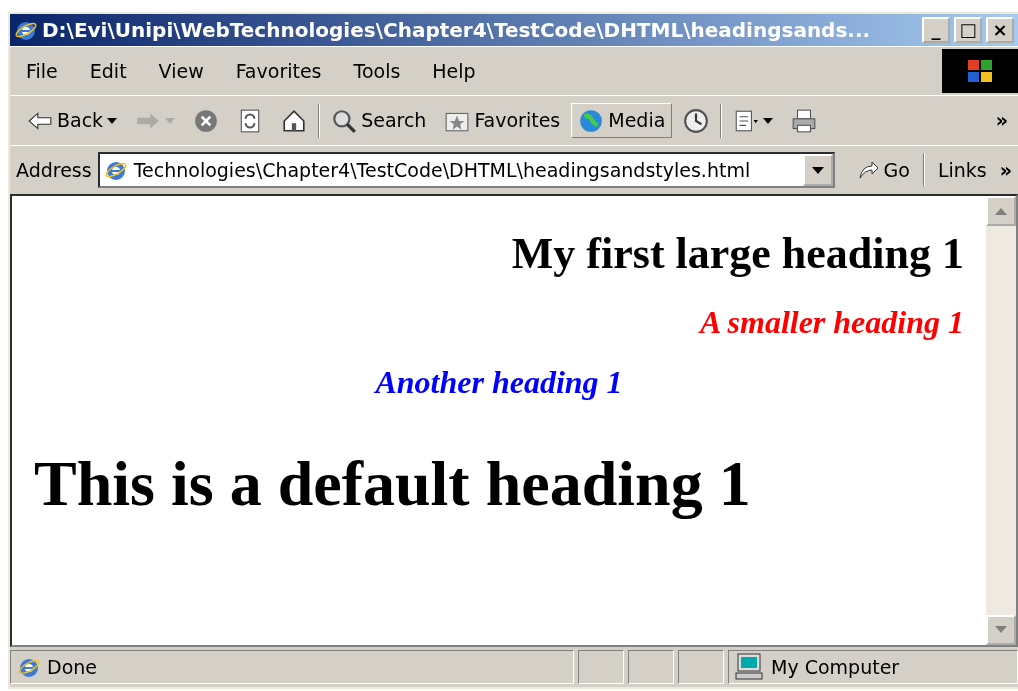 The image size is (1018, 691). Describe the element at coordinates (206, 120) in the screenshot. I see `stop-icon` at that location.